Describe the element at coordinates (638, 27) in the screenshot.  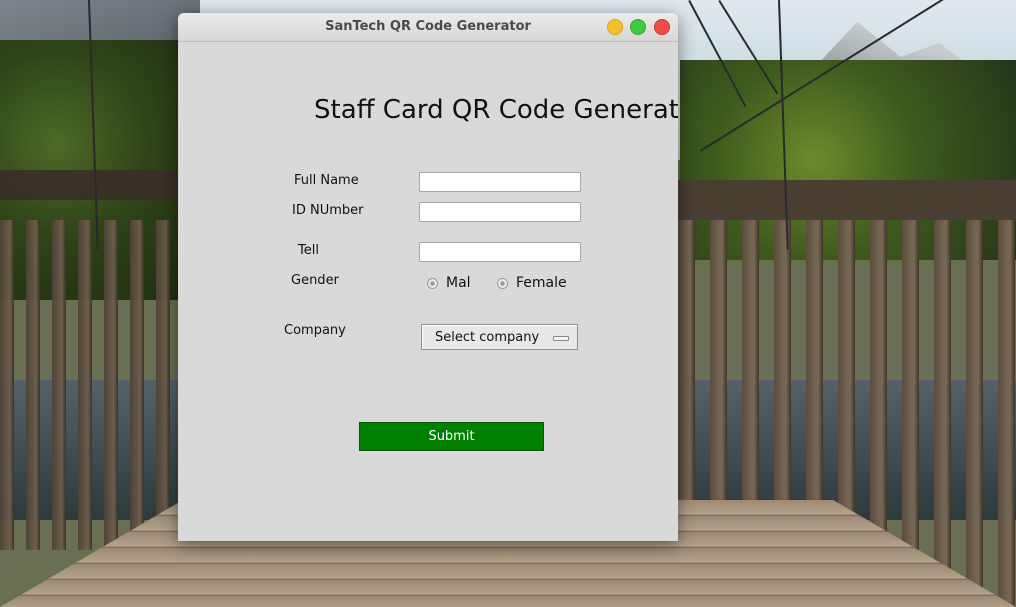
I see `maximize-icon` at that location.